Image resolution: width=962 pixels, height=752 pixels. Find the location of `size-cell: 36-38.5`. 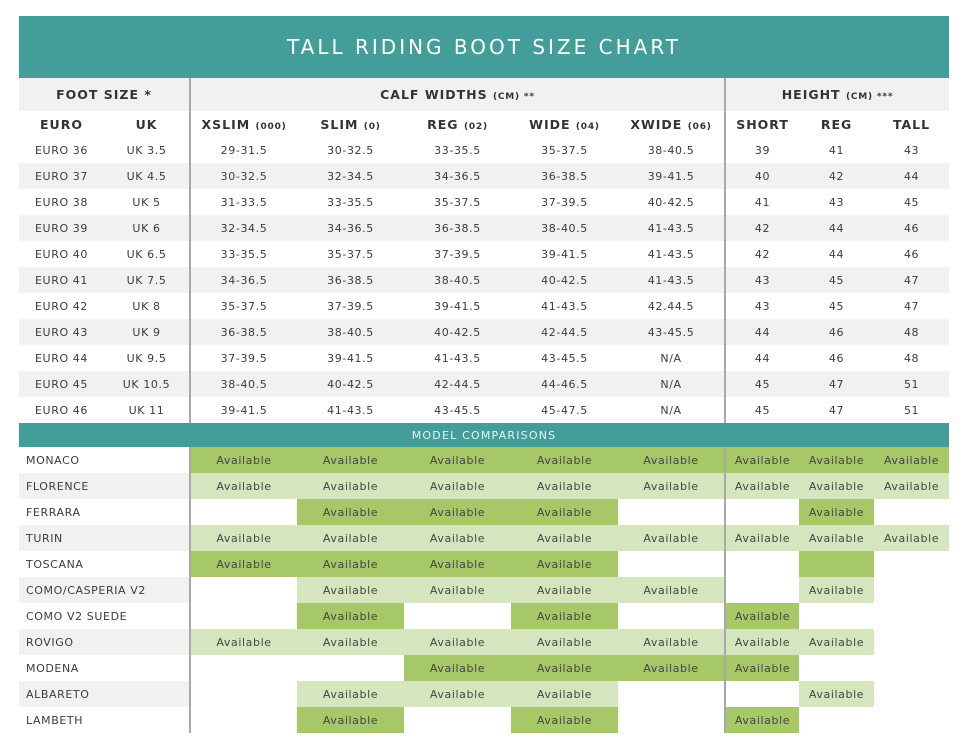

size-cell: 36-38.5 is located at coordinates (565, 176).